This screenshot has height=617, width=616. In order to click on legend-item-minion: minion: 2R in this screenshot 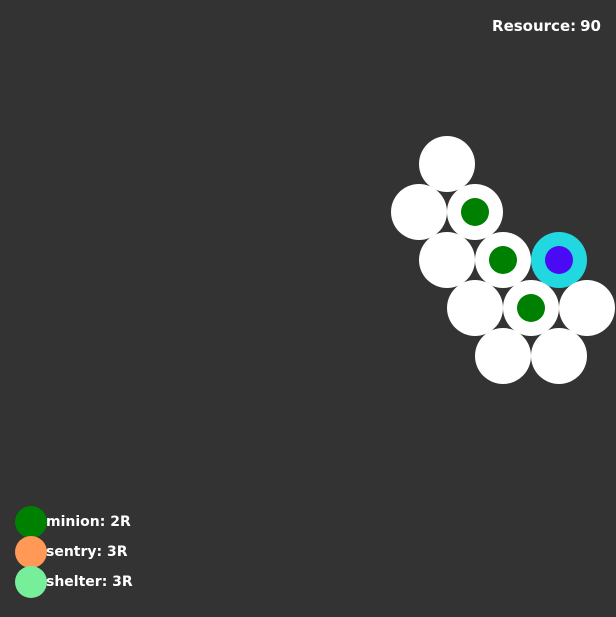, I will do `click(74, 522)`.